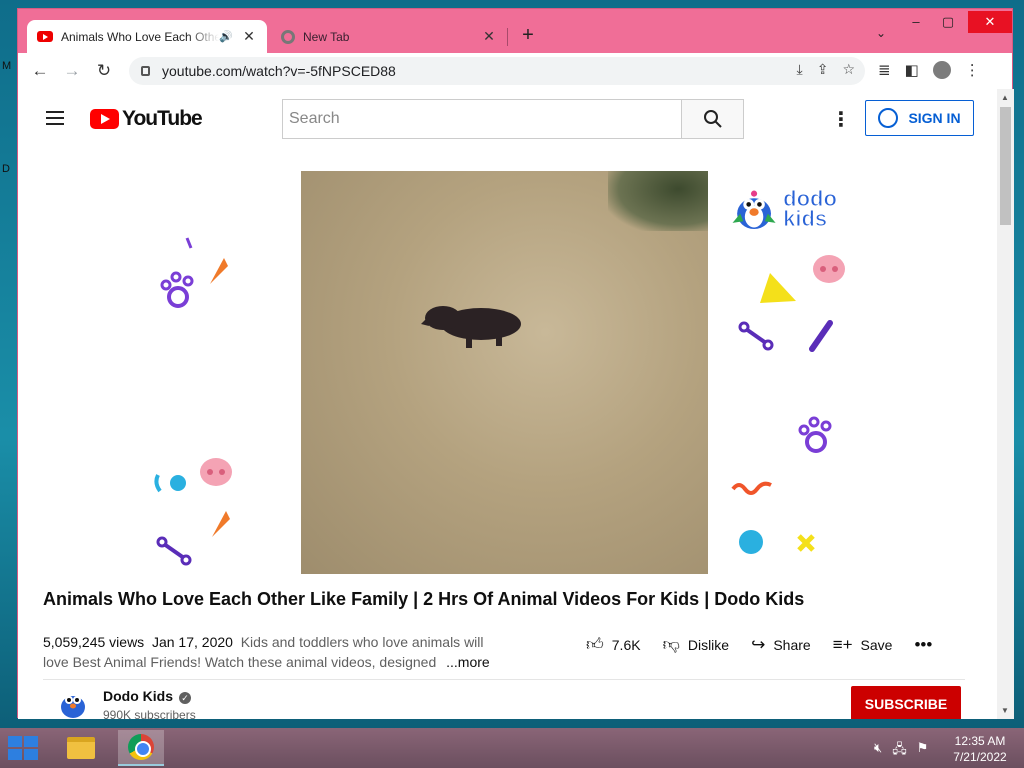  What do you see at coordinates (145, 71) in the screenshot?
I see `lock-icon` at bounding box center [145, 71].